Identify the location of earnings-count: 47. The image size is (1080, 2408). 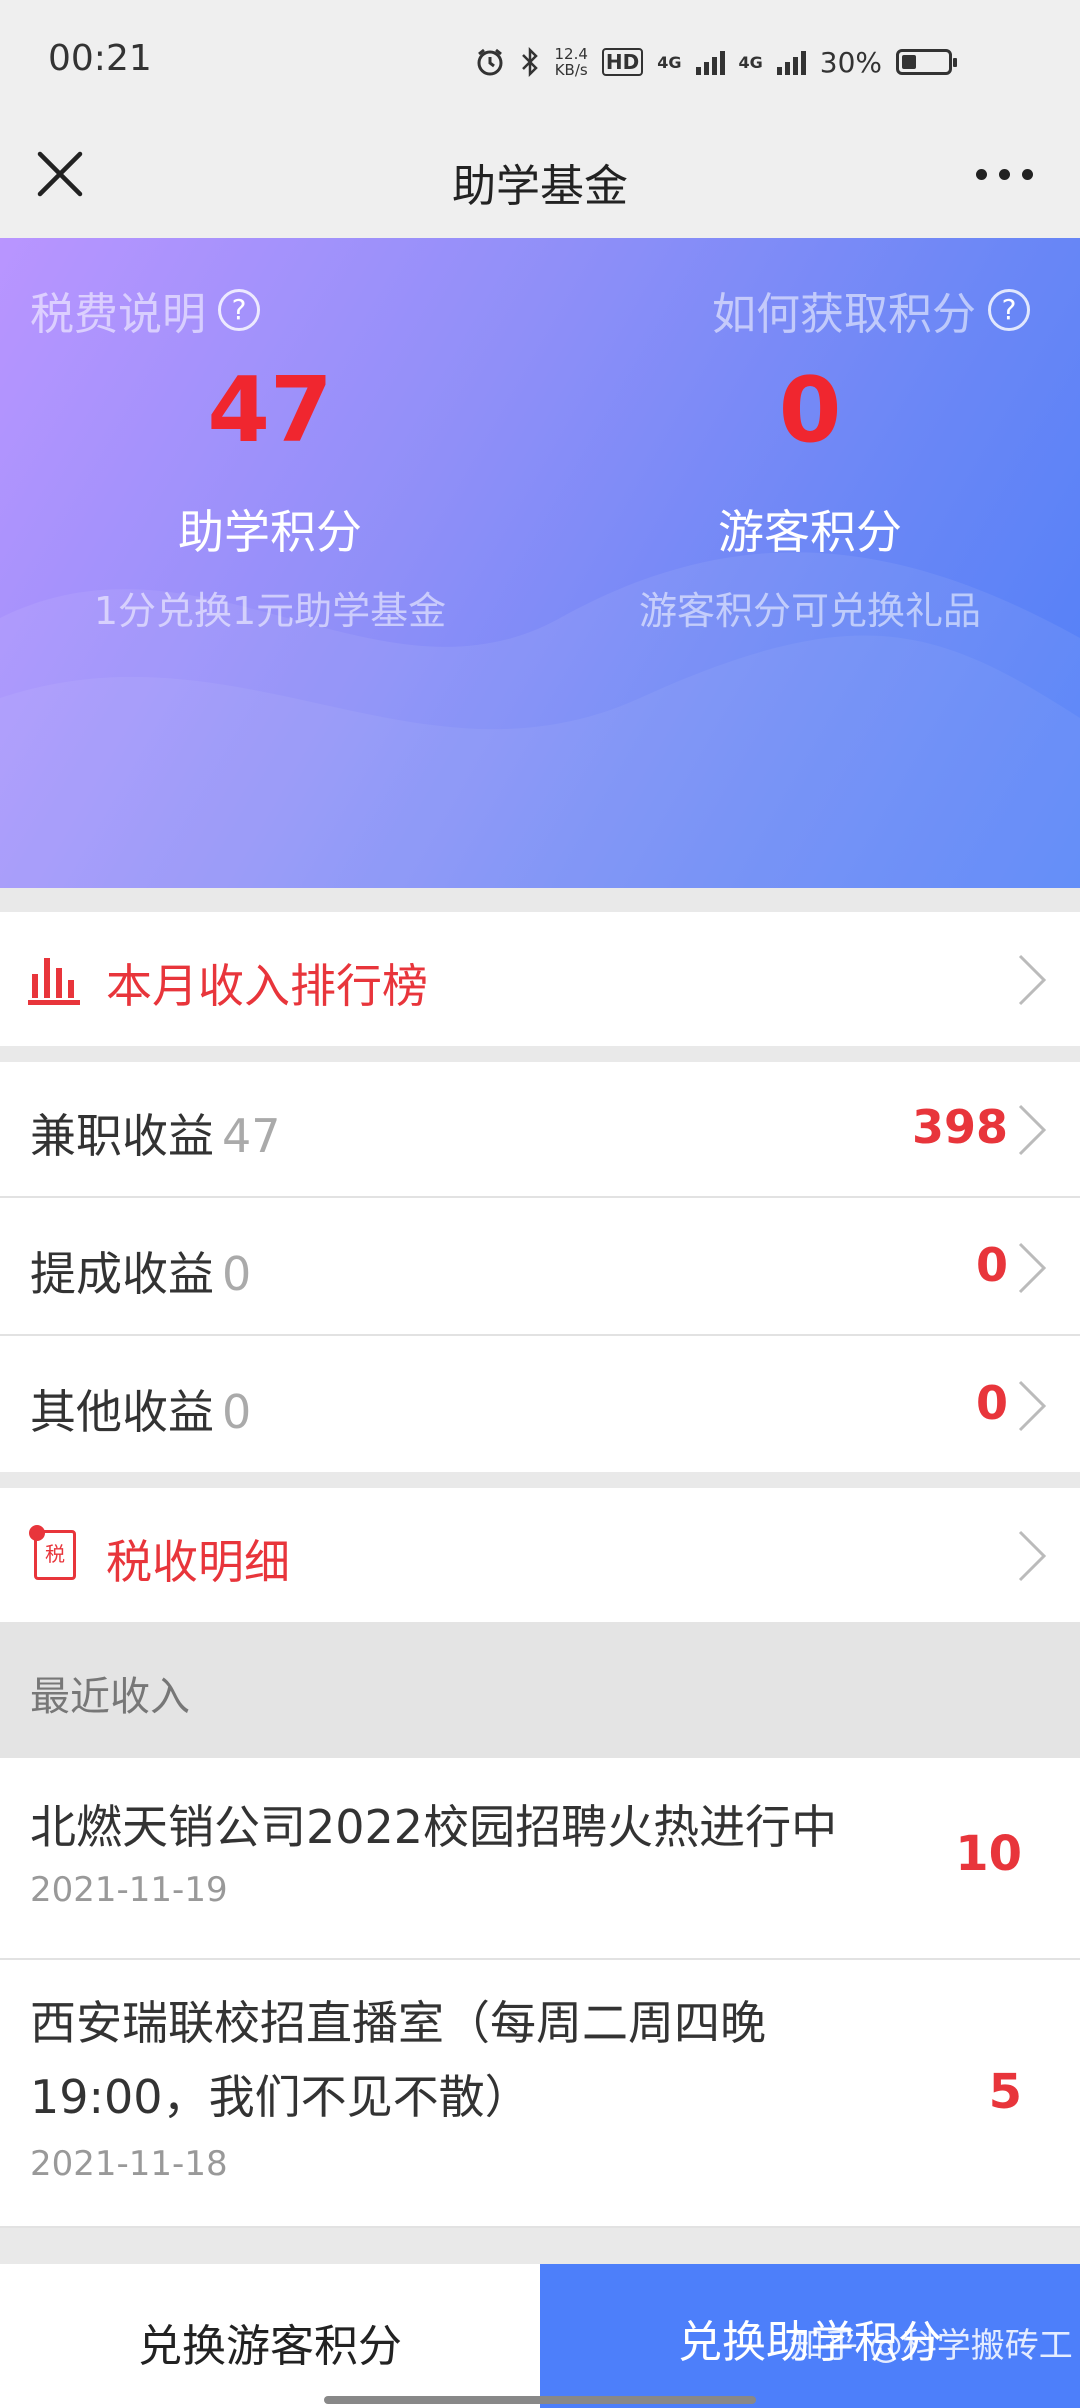
(251, 1136).